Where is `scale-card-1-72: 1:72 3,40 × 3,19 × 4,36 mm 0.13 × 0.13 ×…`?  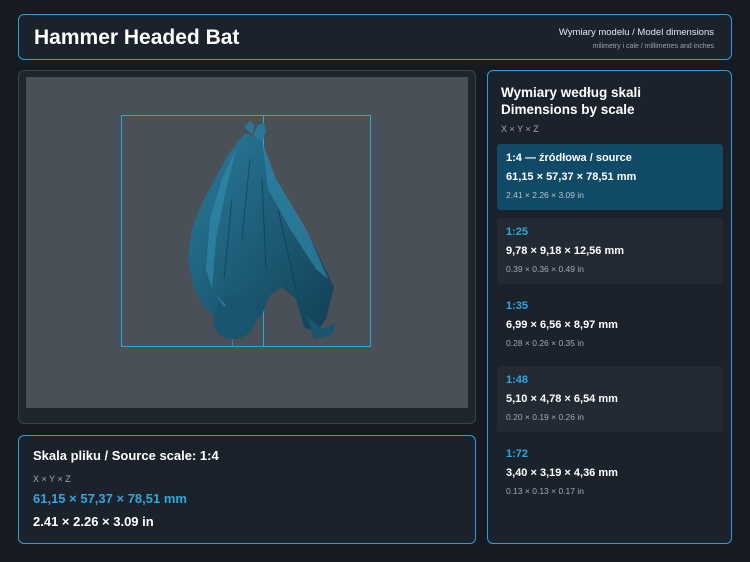 scale-card-1-72: 1:72 3,40 × 3,19 × 4,36 mm 0.13 × 0.13 ×… is located at coordinates (610, 473).